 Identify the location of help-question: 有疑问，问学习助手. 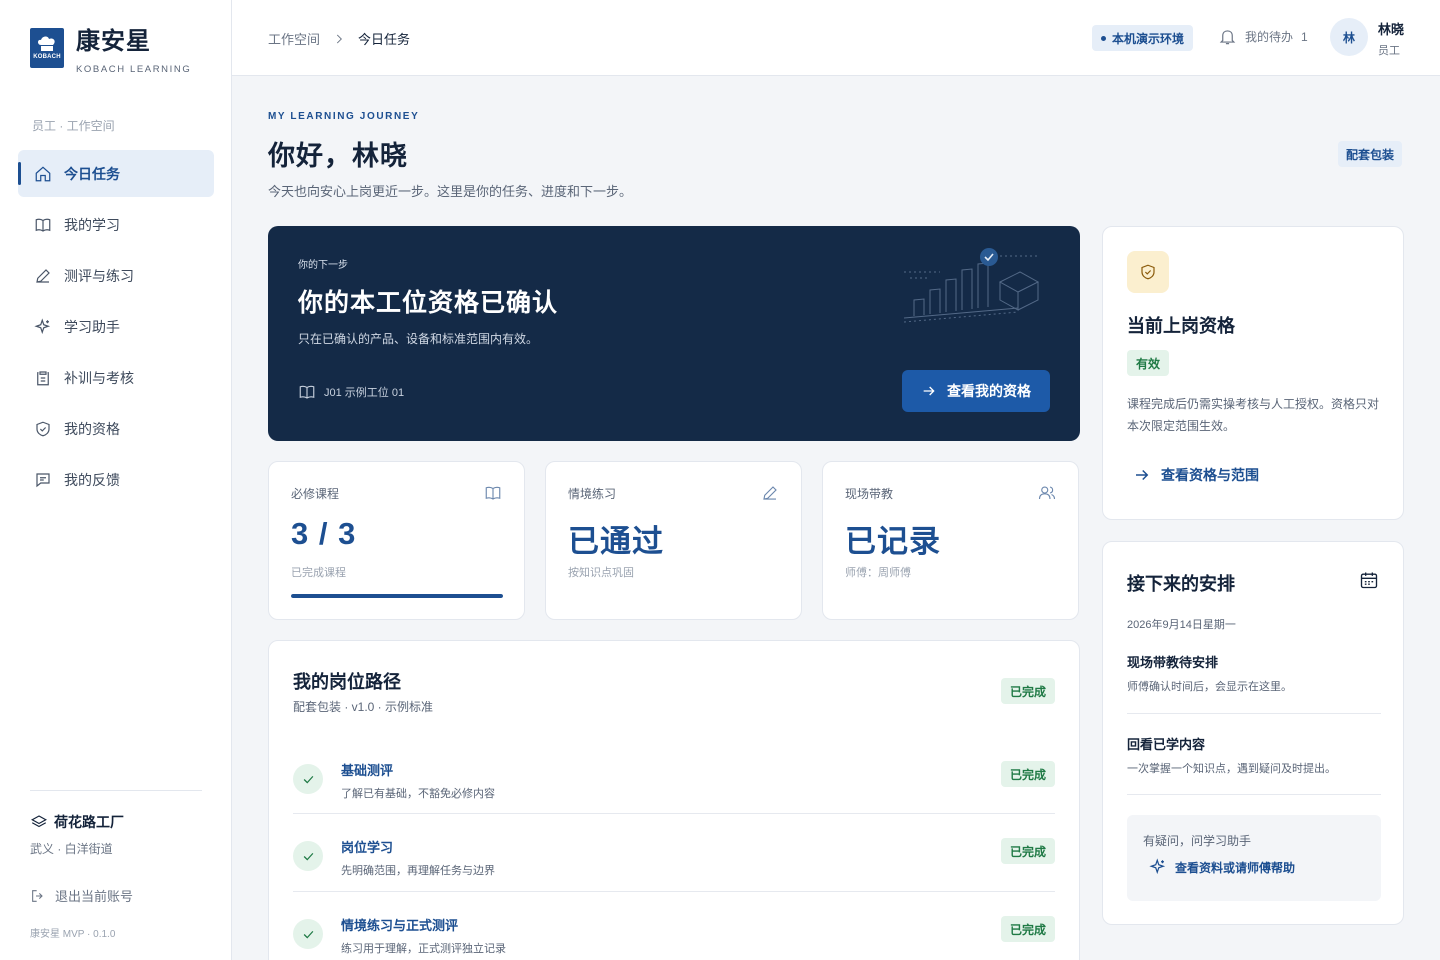
(1197, 841).